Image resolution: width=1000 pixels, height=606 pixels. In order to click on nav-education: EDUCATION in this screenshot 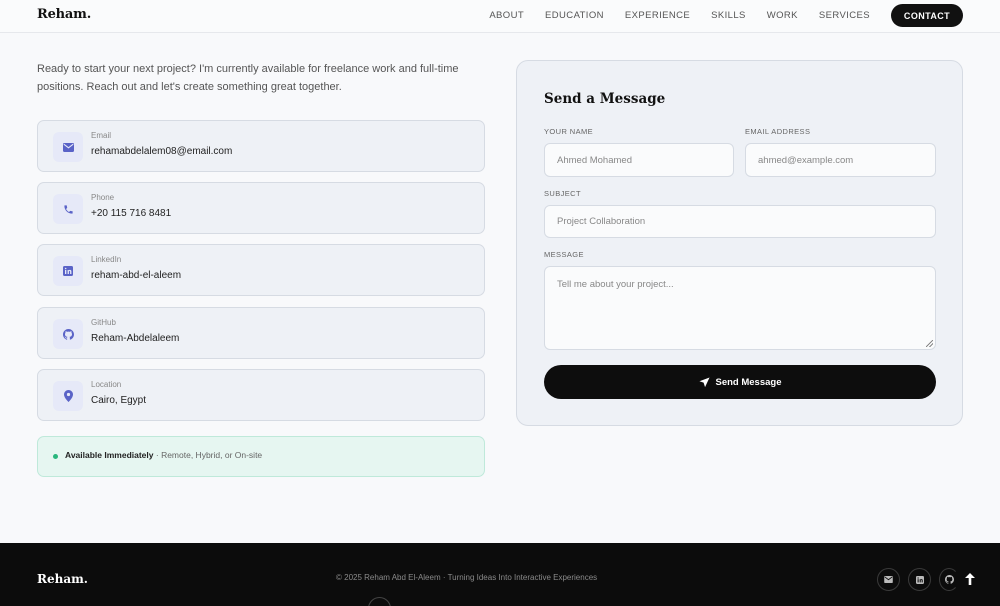, I will do `click(574, 16)`.